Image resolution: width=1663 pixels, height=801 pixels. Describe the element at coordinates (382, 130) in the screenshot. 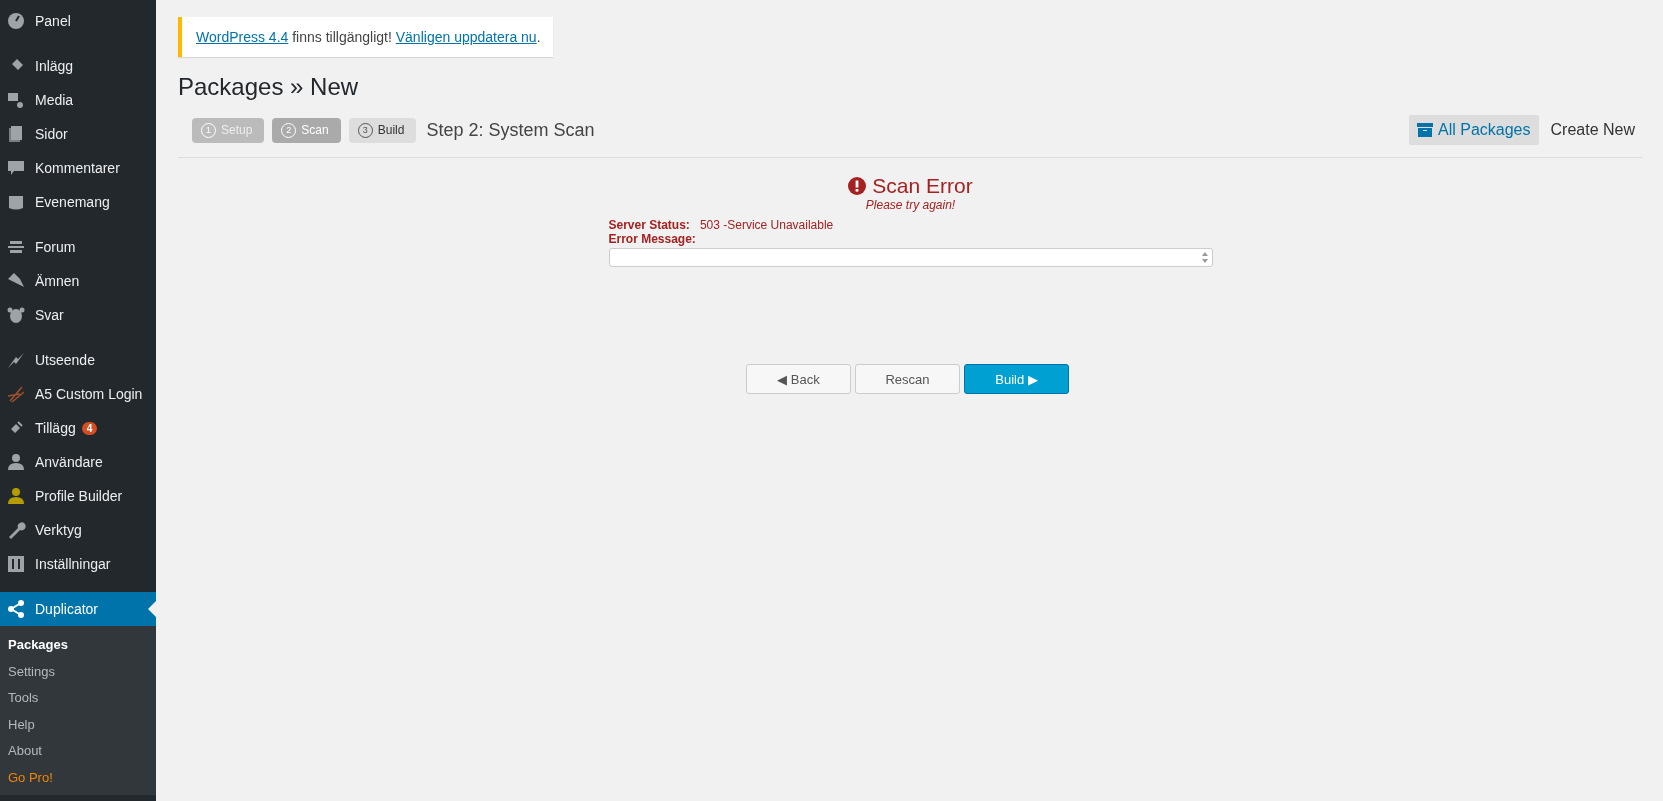

I see `step-indicator: 3 Build` at that location.